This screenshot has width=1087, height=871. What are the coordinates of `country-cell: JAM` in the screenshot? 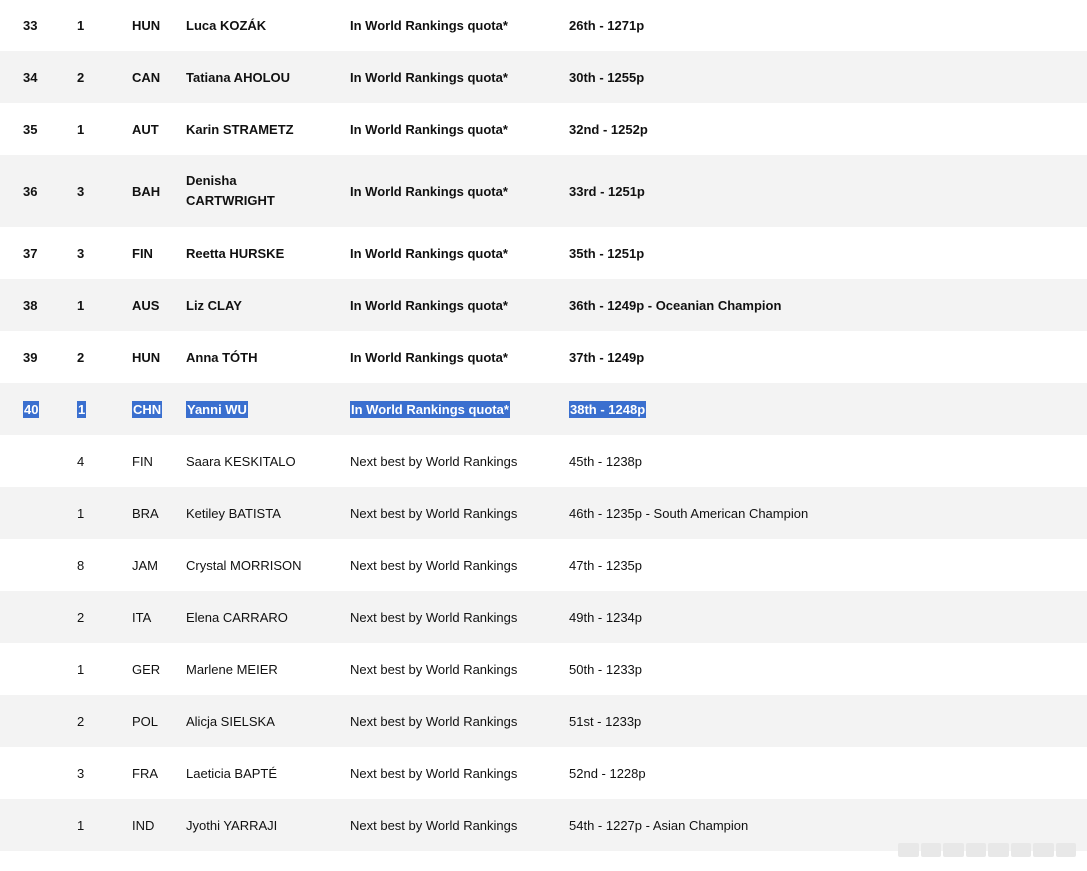 It's located at (145, 565).